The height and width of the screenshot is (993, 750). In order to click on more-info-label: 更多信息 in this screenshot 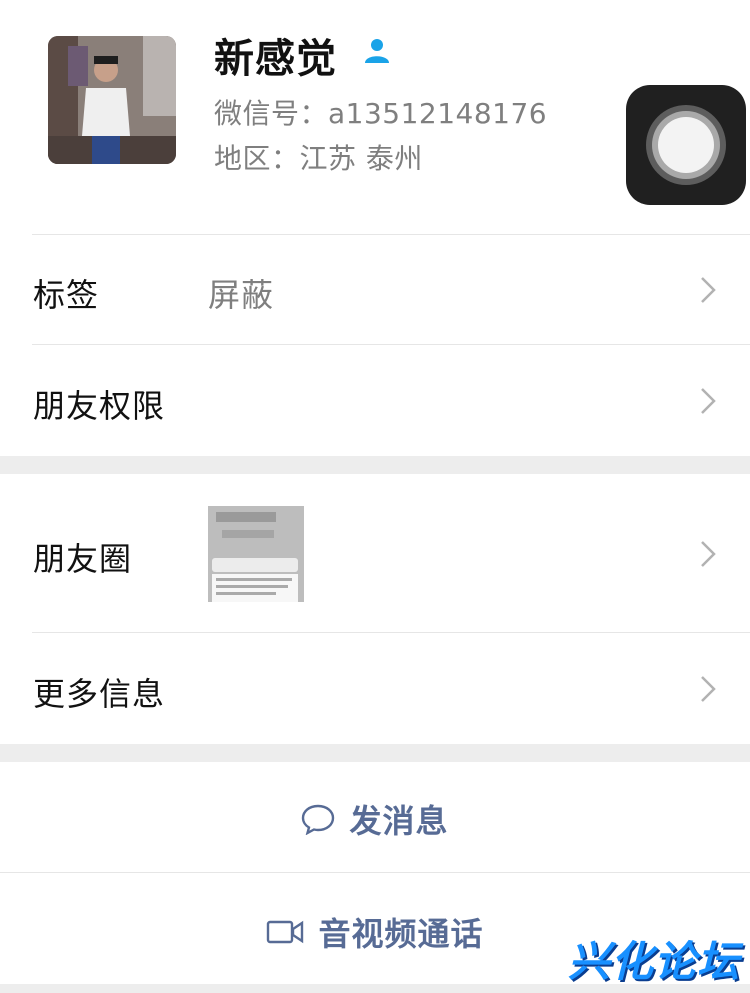, I will do `click(99, 694)`.